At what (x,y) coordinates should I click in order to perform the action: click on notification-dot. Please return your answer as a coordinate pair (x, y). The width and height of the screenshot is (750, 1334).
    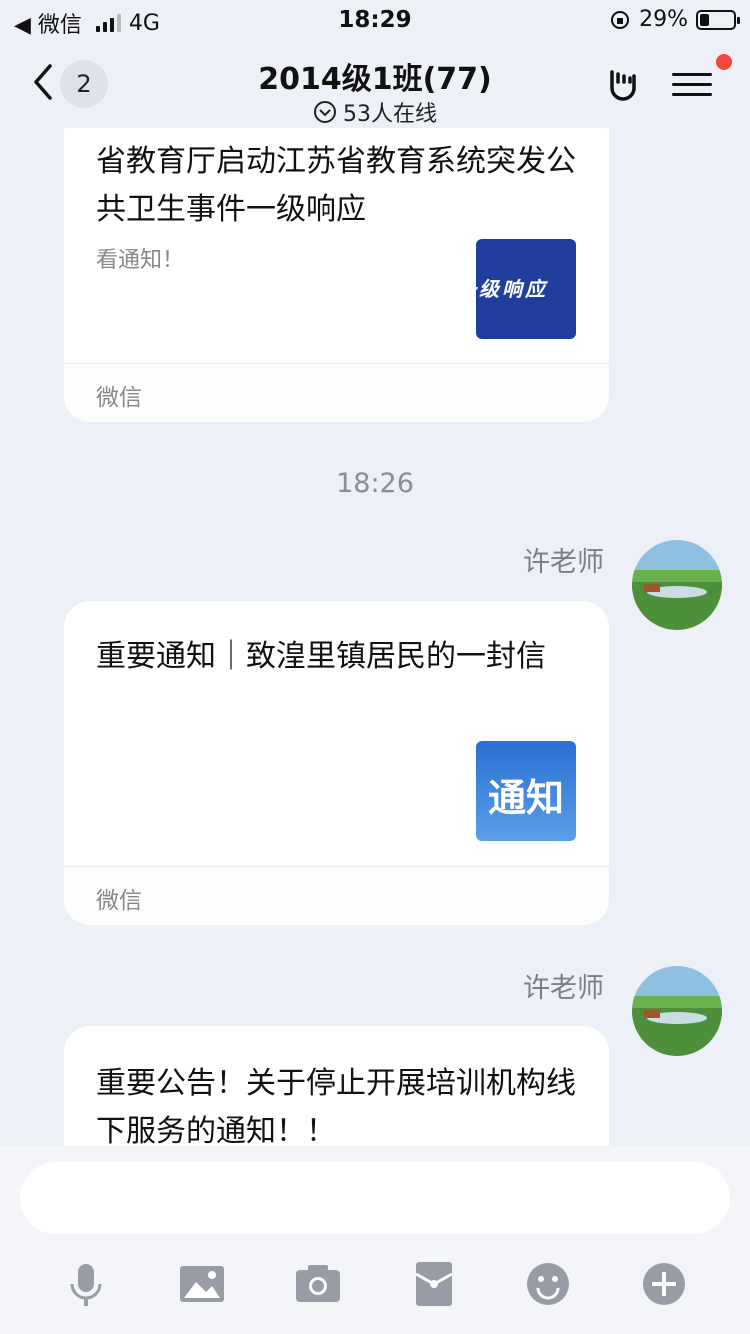
    Looking at the image, I should click on (724, 62).